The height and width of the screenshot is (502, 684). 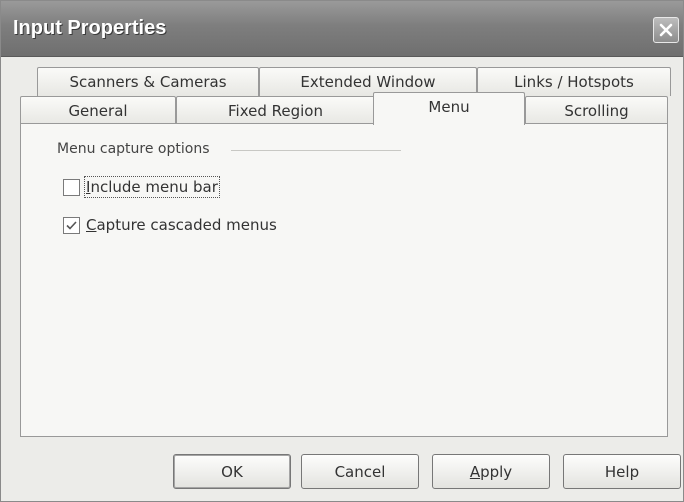 I want to click on capture-cascaded-text: apture cascaded menus, so click(x=186, y=225).